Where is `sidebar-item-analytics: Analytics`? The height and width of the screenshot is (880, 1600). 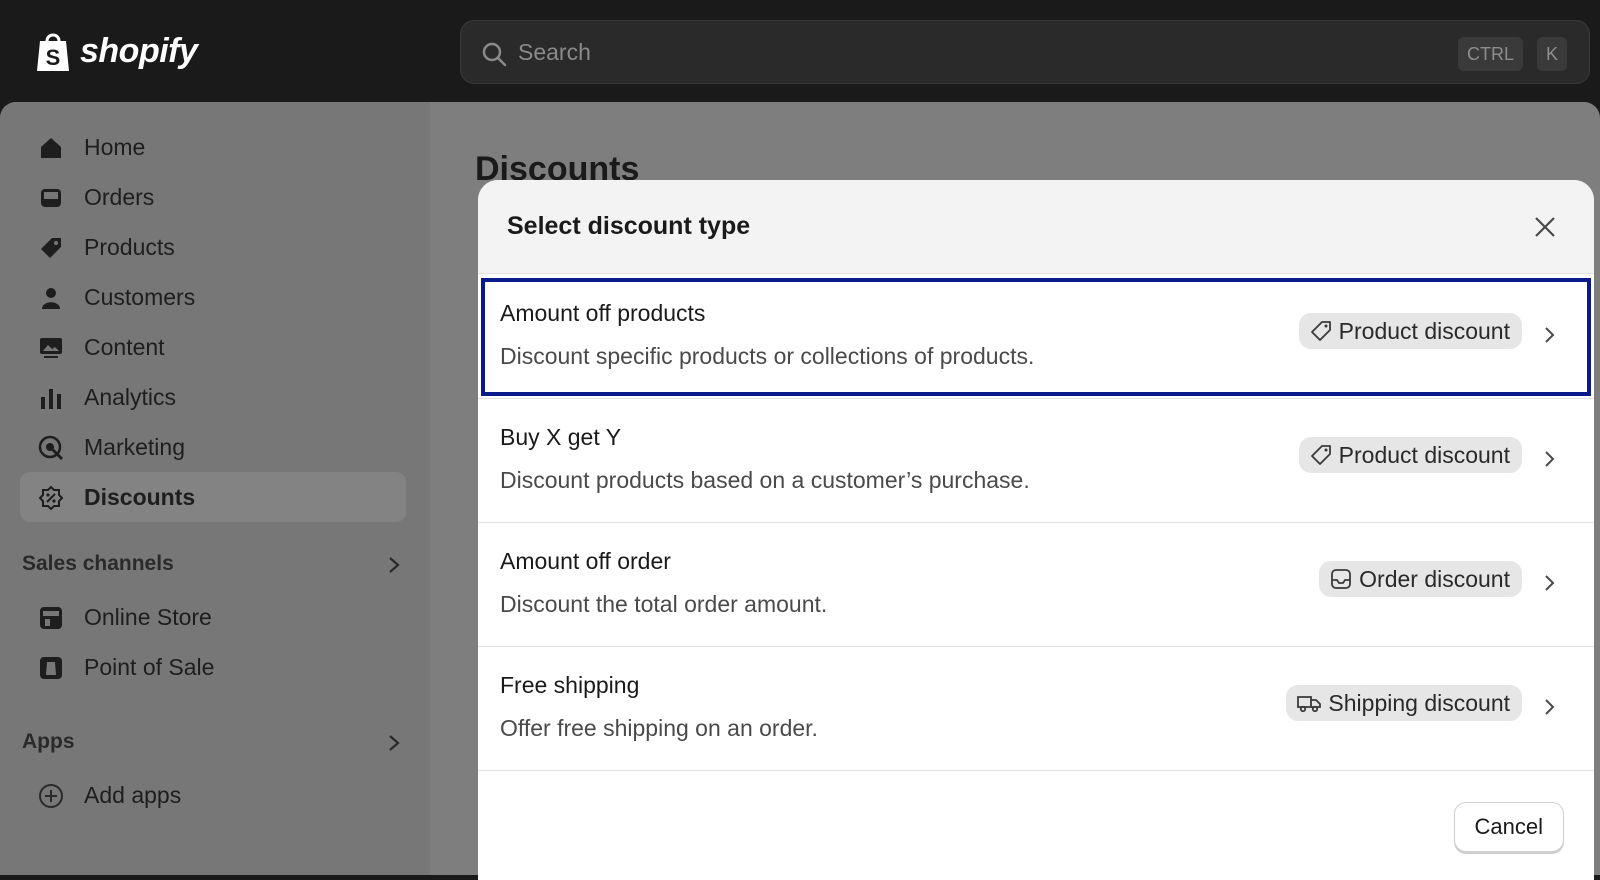
sidebar-item-analytics: Analytics is located at coordinates (213, 397).